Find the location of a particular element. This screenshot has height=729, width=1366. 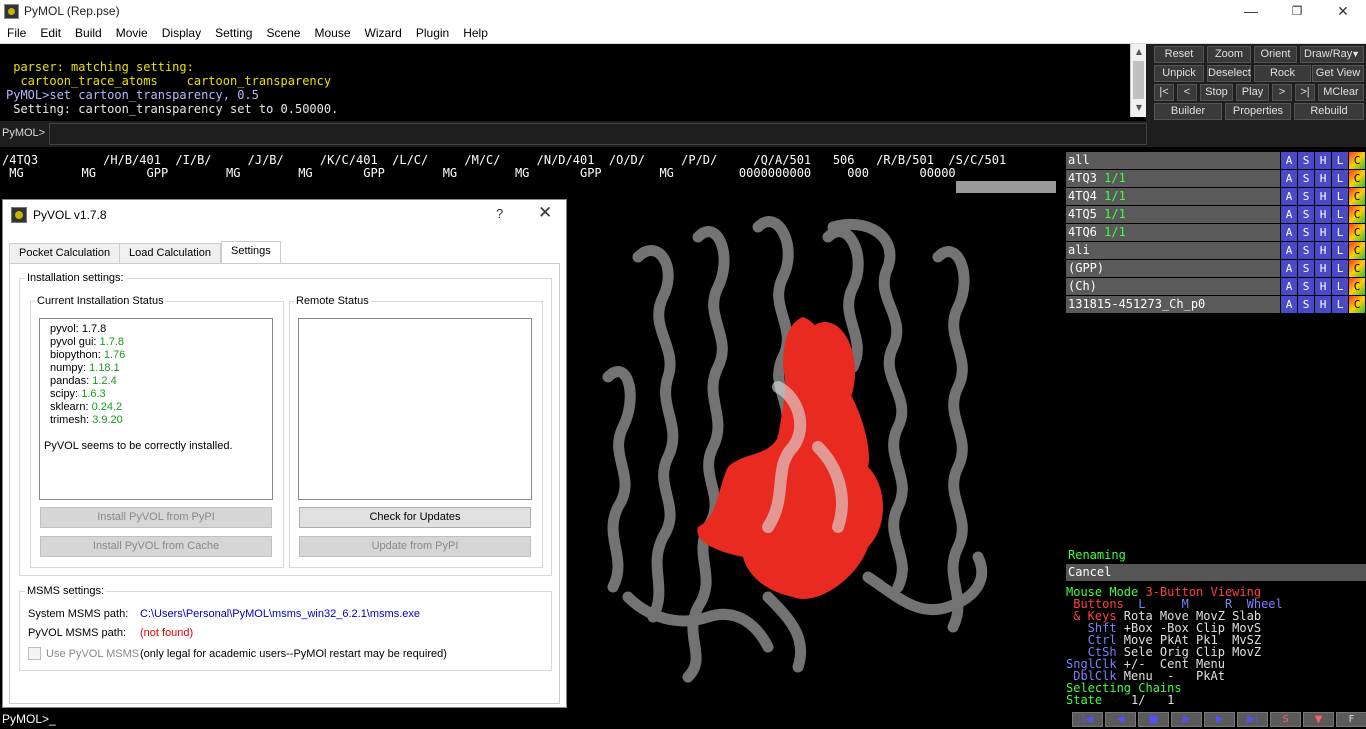

menu-build: Build is located at coordinates (88, 33).